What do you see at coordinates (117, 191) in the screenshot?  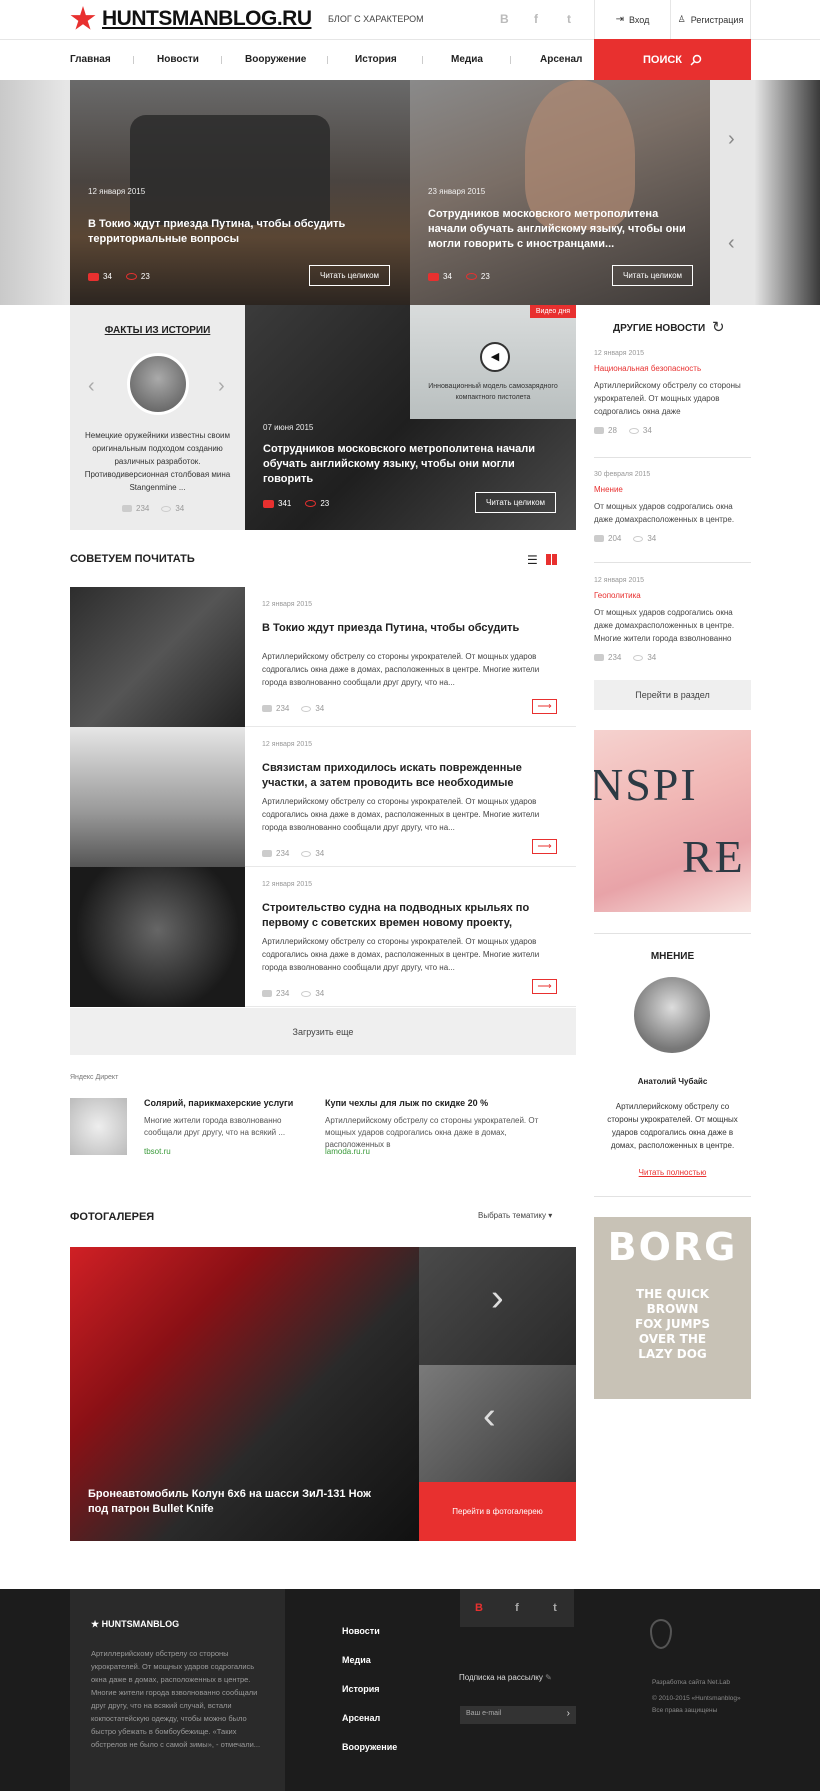 I see `slide-date: 12 января 2015` at bounding box center [117, 191].